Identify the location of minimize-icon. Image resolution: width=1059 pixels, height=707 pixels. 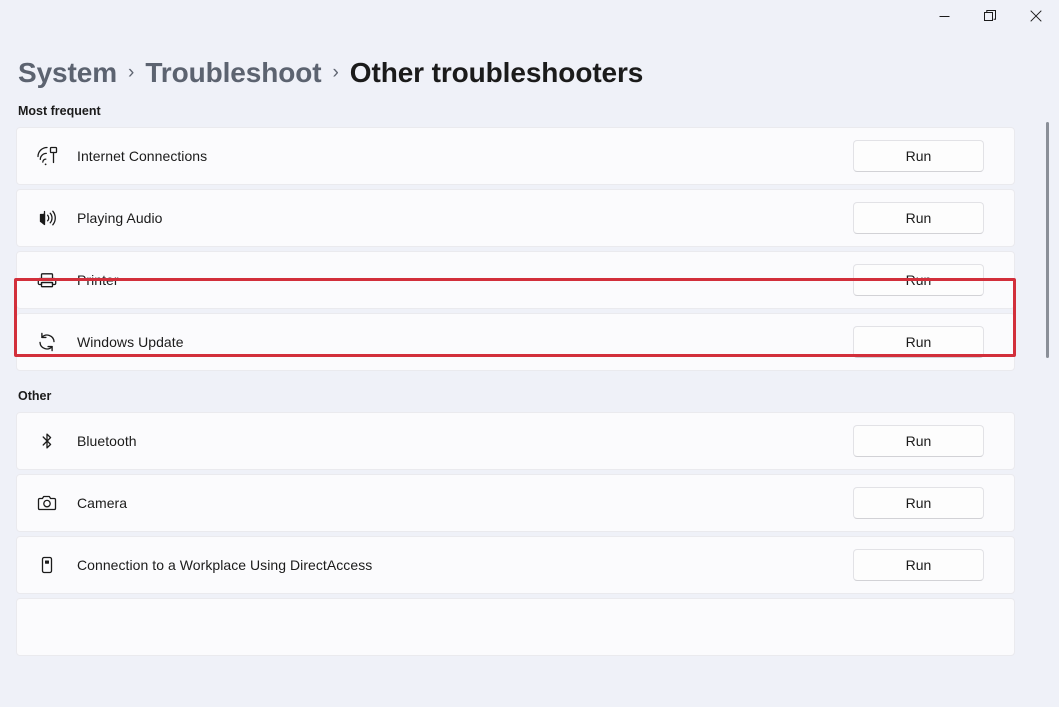
(944, 16).